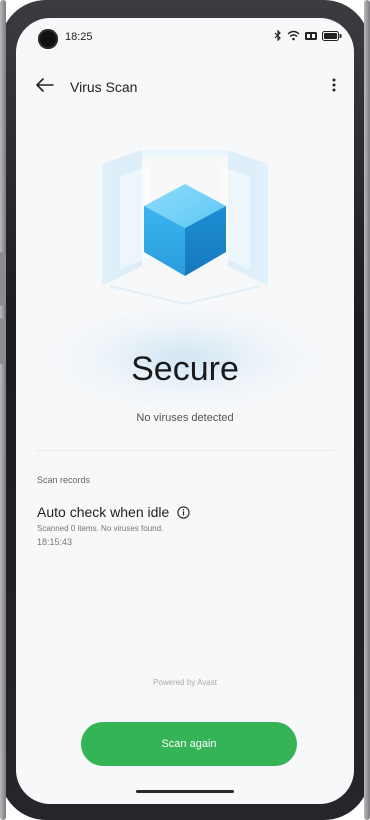  I want to click on volume-button, so click(3, 279).